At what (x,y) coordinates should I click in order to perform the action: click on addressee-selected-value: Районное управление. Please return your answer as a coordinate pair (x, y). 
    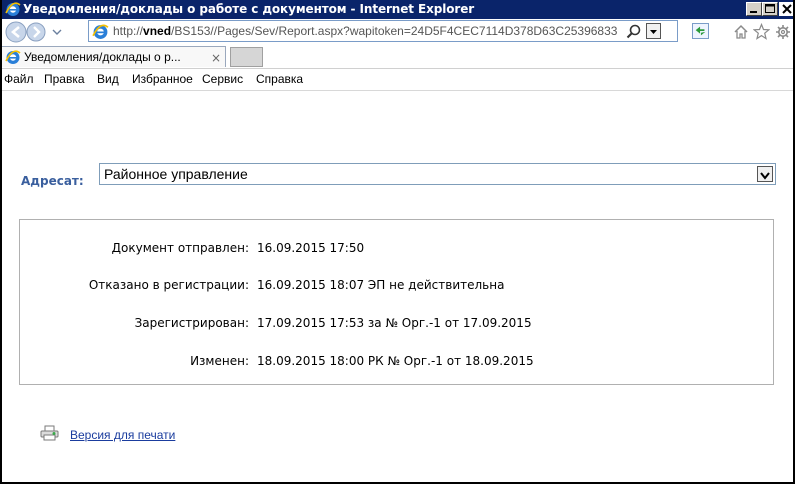
    Looking at the image, I should click on (176, 174).